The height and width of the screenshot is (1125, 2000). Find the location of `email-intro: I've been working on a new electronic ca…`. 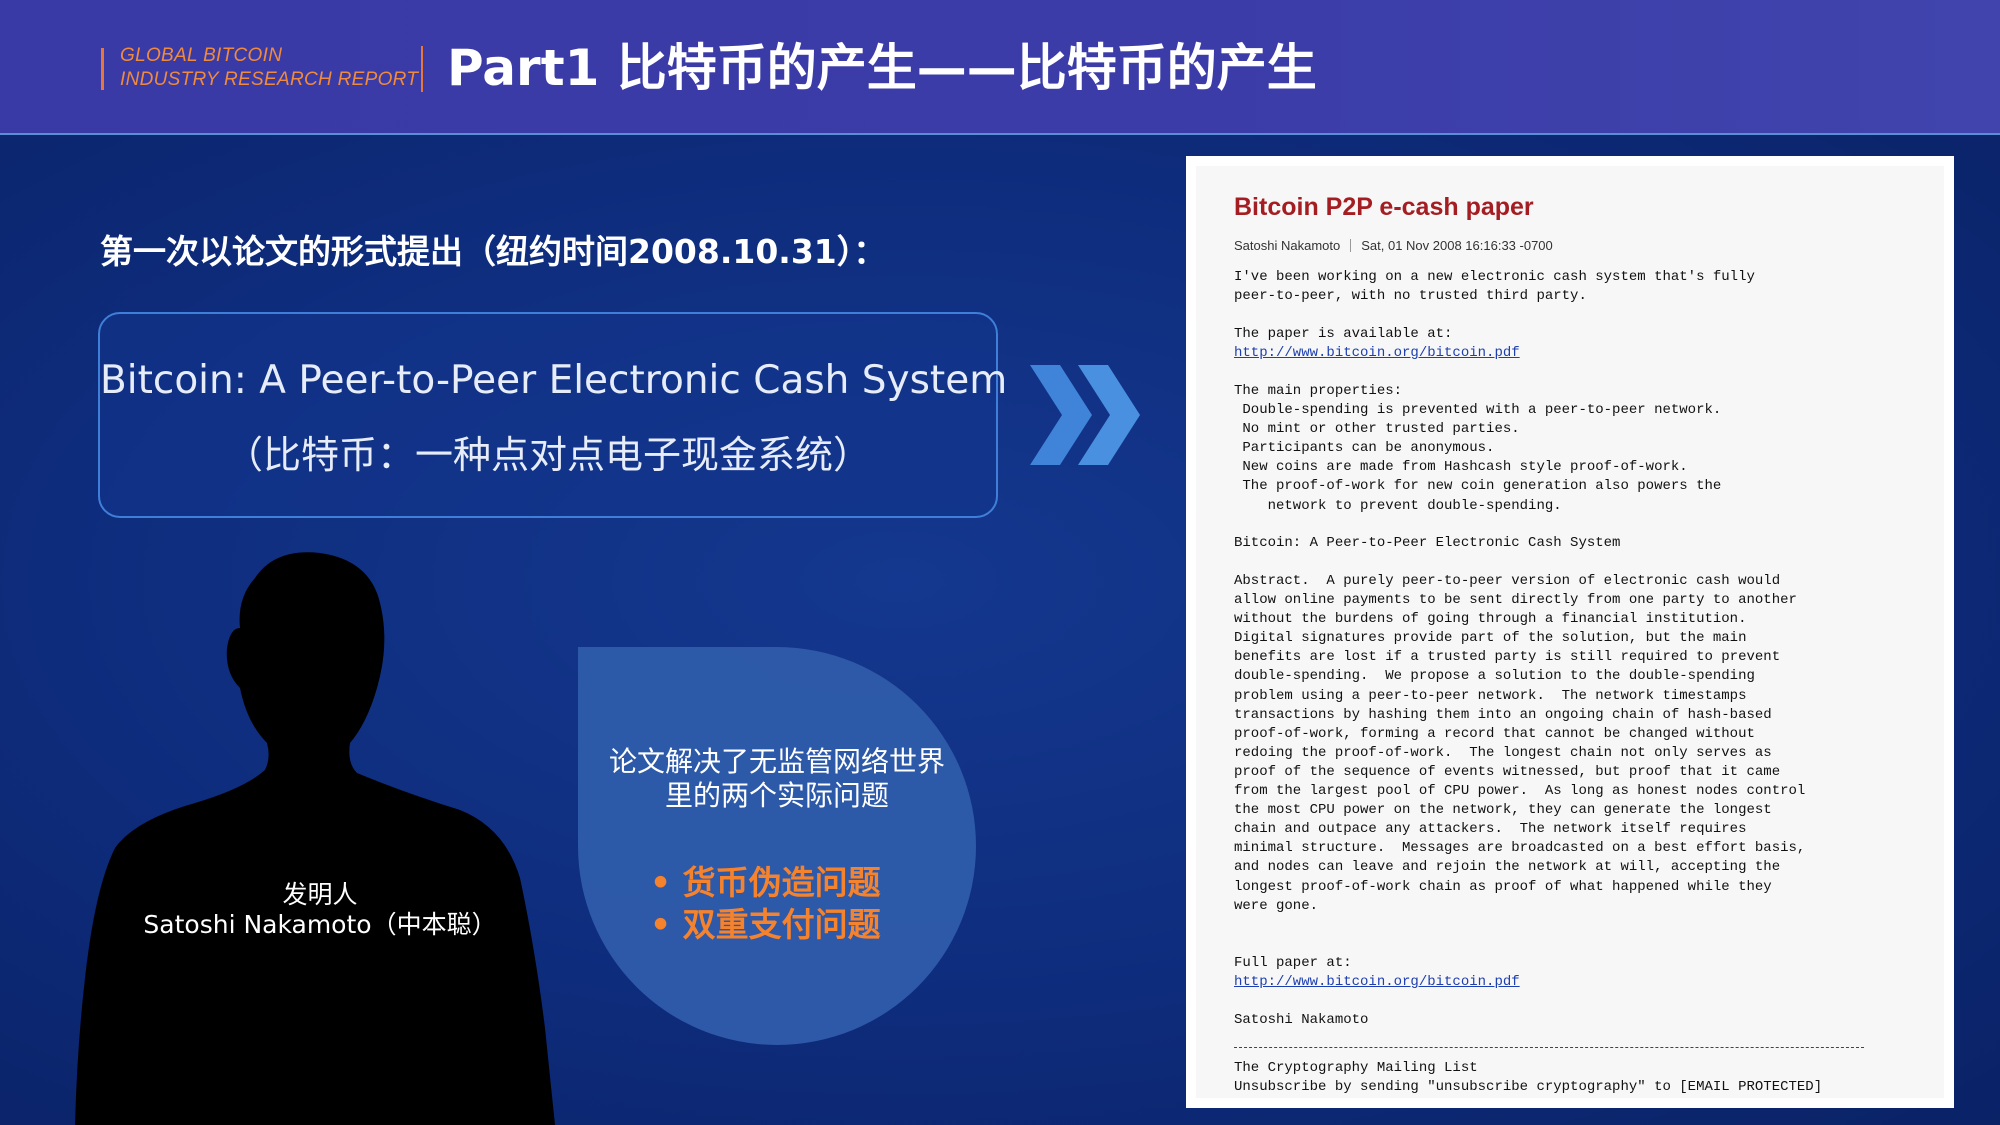

email-intro: I've been working on a new electronic ca… is located at coordinates (1494, 287).